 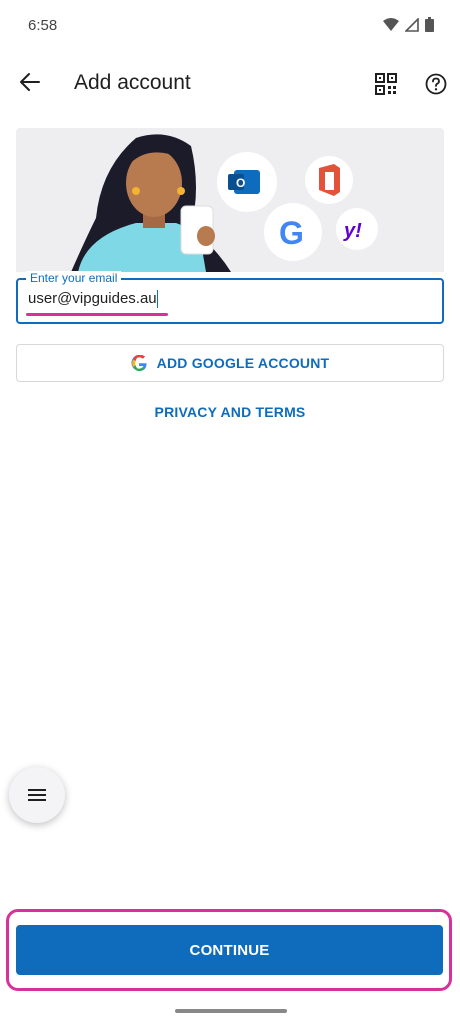 What do you see at coordinates (230, 412) in the screenshot?
I see `privacy-and-terms-link: PRIVACY AND TERMS` at bounding box center [230, 412].